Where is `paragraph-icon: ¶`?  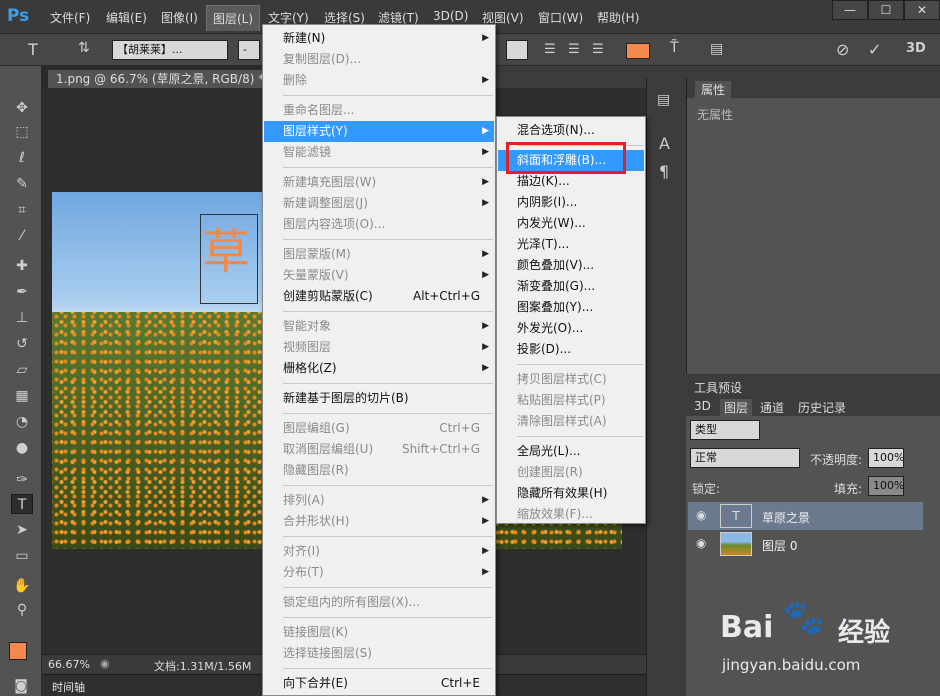 paragraph-icon: ¶ is located at coordinates (664, 171).